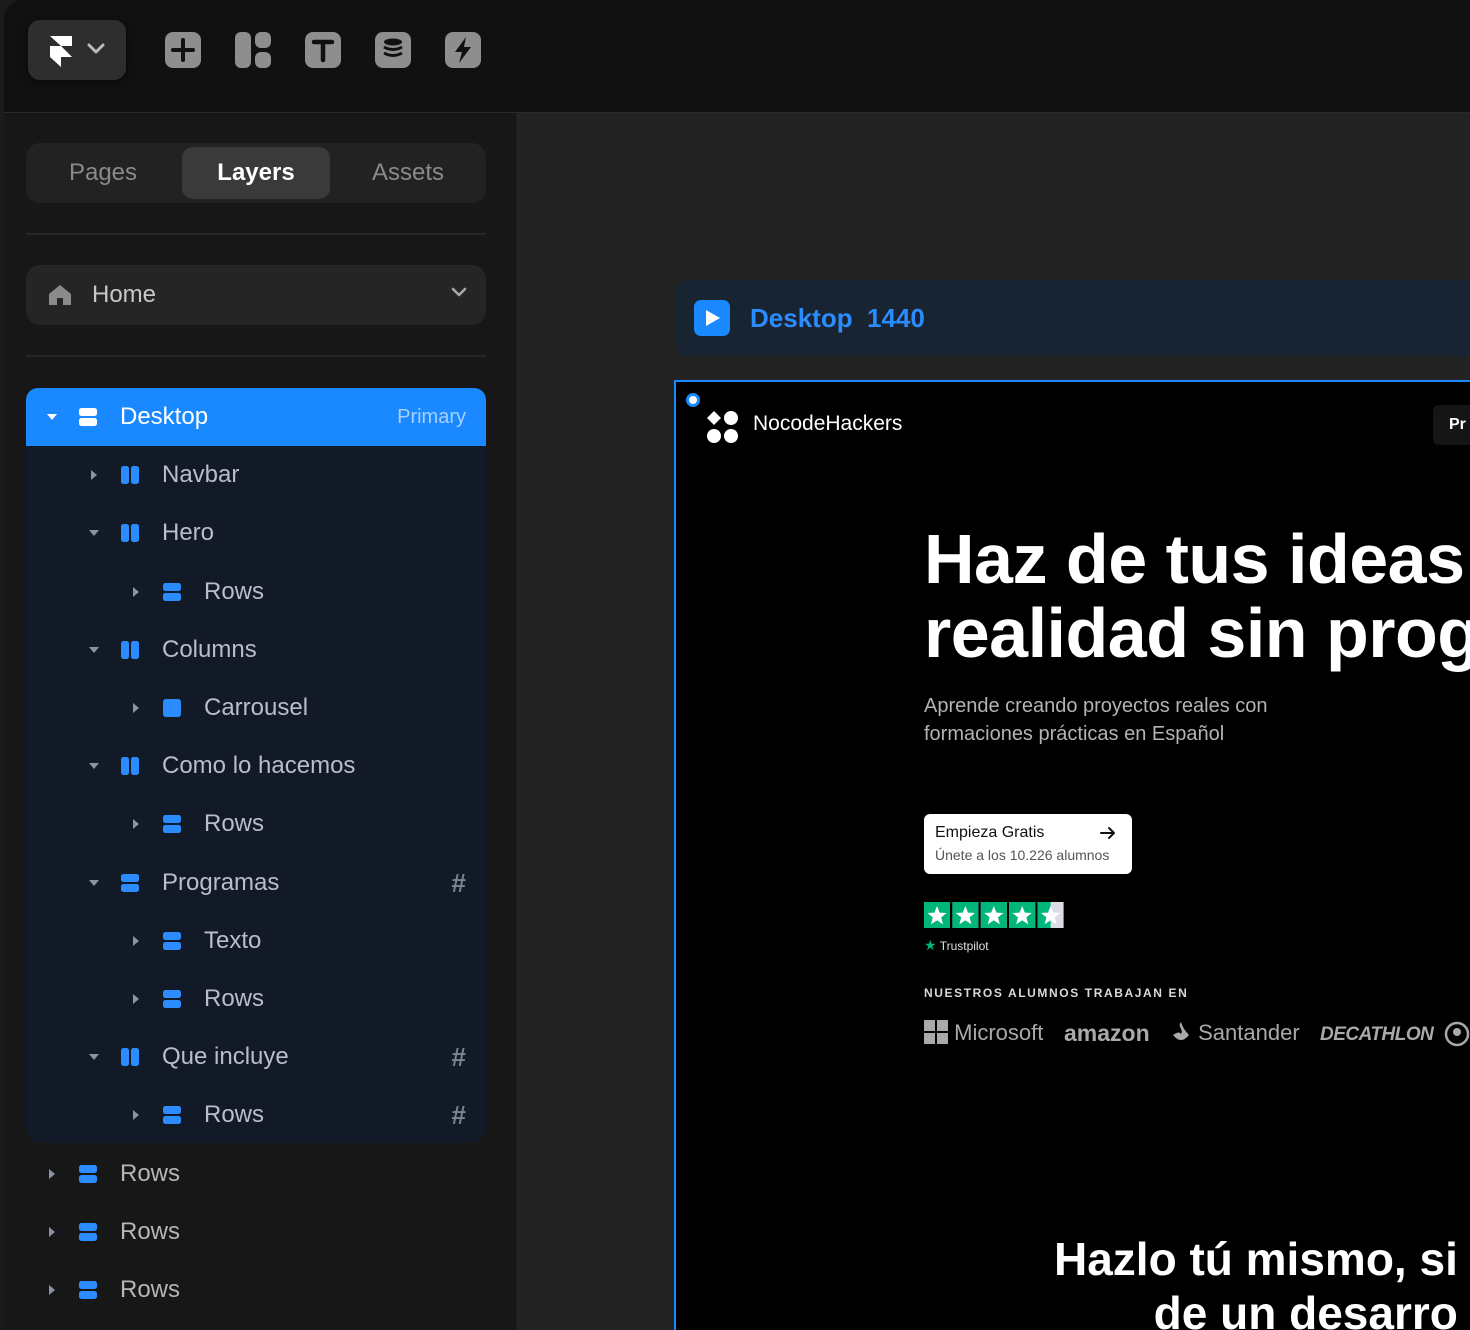 This screenshot has height=1330, width=1470. What do you see at coordinates (1451, 425) in the screenshot?
I see `nav-button: Pr` at bounding box center [1451, 425].